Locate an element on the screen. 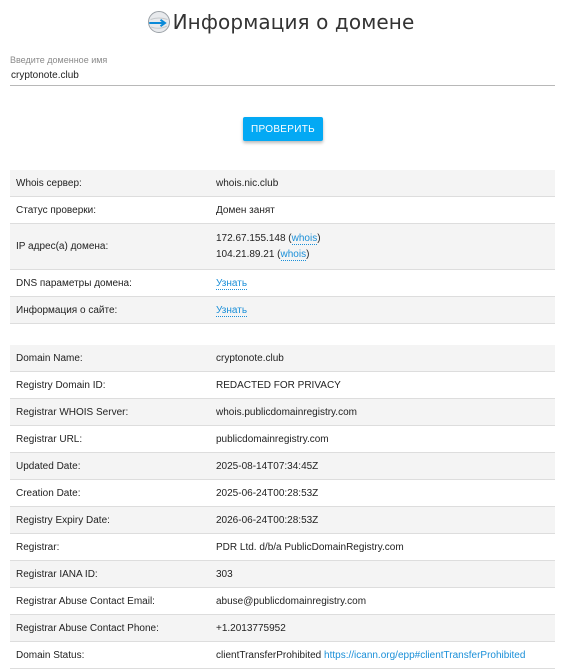  whois-value: 2026-06-24T00:28:53Z is located at coordinates (382, 520).